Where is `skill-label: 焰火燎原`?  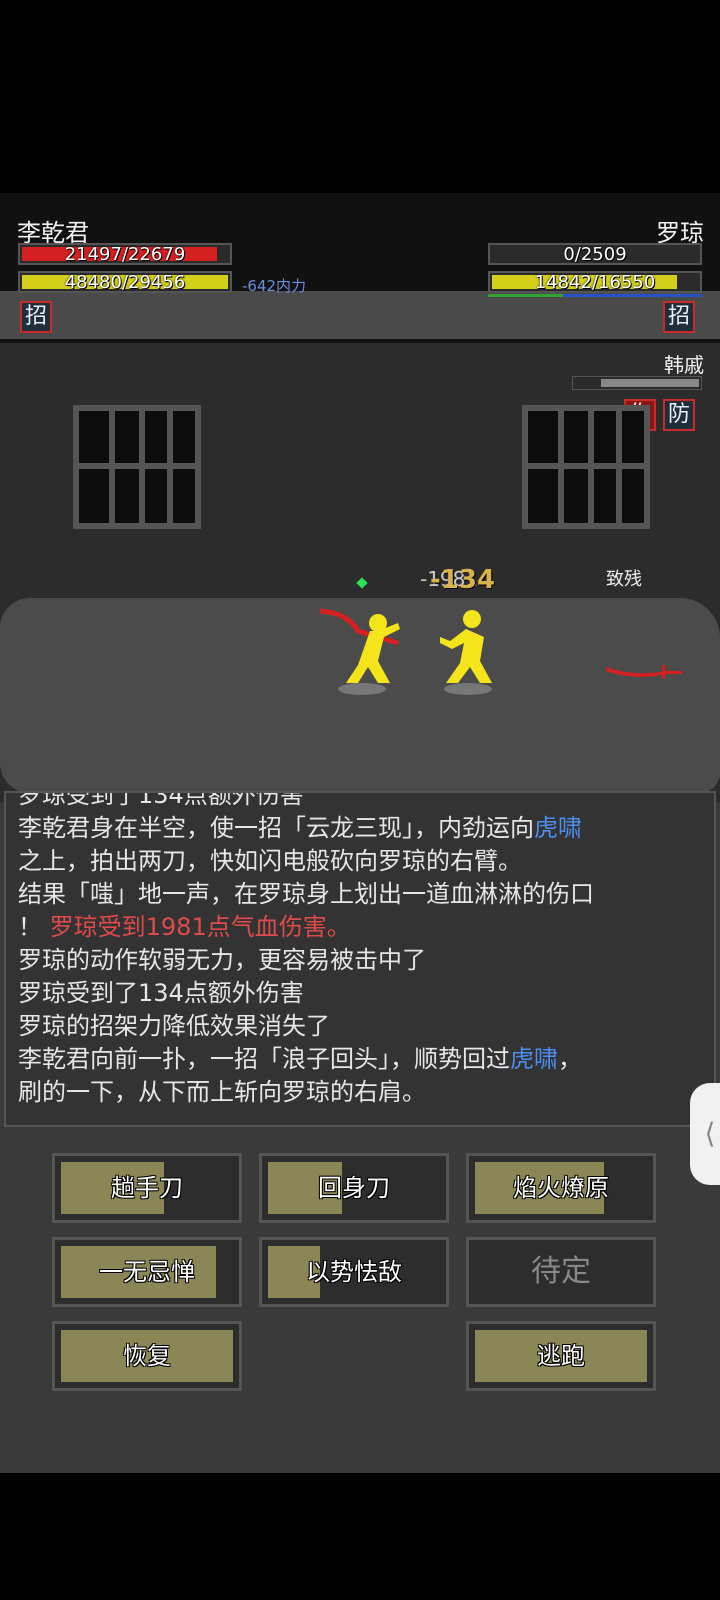
skill-label: 焰火燎原 is located at coordinates (561, 1188).